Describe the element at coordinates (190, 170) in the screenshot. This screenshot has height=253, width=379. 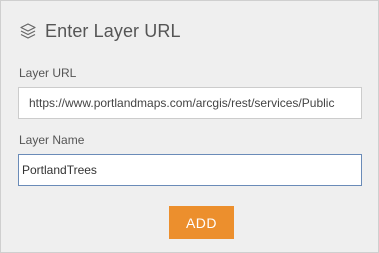
I see `layer-name-input` at that location.